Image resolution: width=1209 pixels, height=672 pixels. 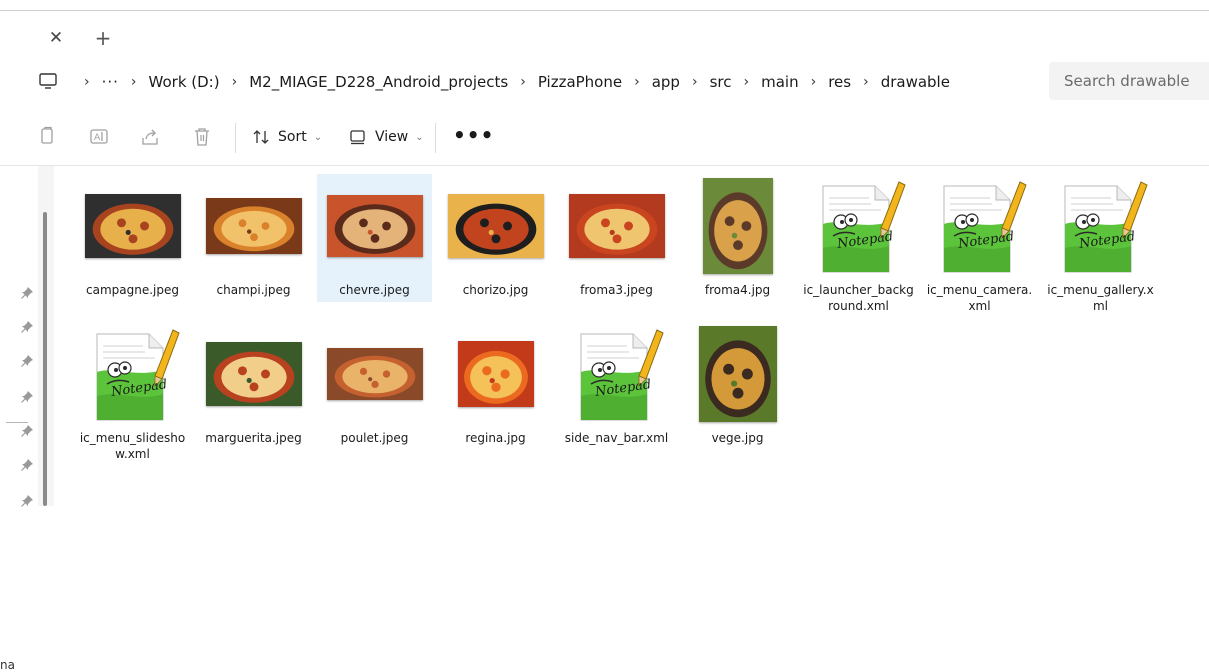 What do you see at coordinates (779, 82) in the screenshot?
I see `breadcrumb-item: main` at bounding box center [779, 82].